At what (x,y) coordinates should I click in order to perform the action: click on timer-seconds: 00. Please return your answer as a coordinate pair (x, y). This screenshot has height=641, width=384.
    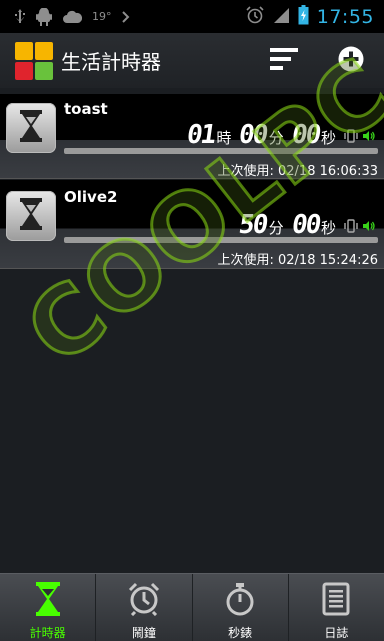
    Looking at the image, I should click on (305, 225).